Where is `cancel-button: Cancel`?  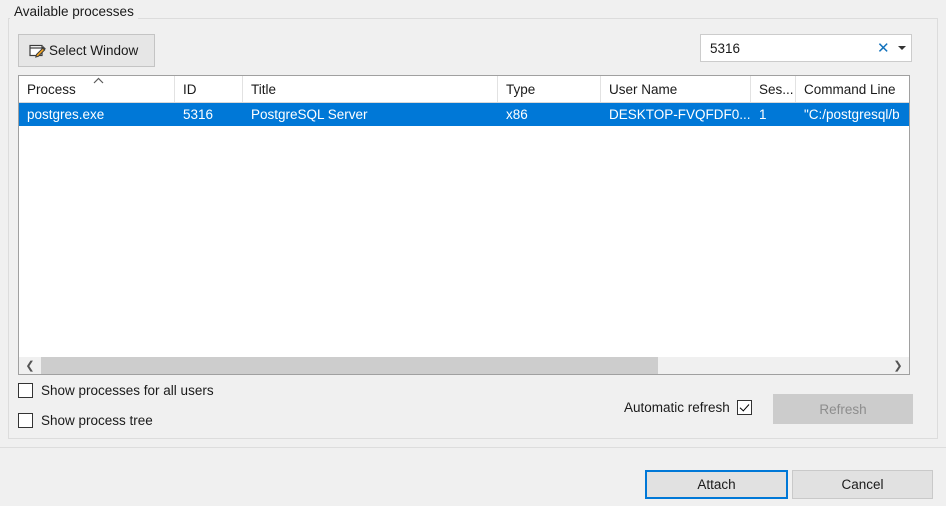 cancel-button: Cancel is located at coordinates (862, 484).